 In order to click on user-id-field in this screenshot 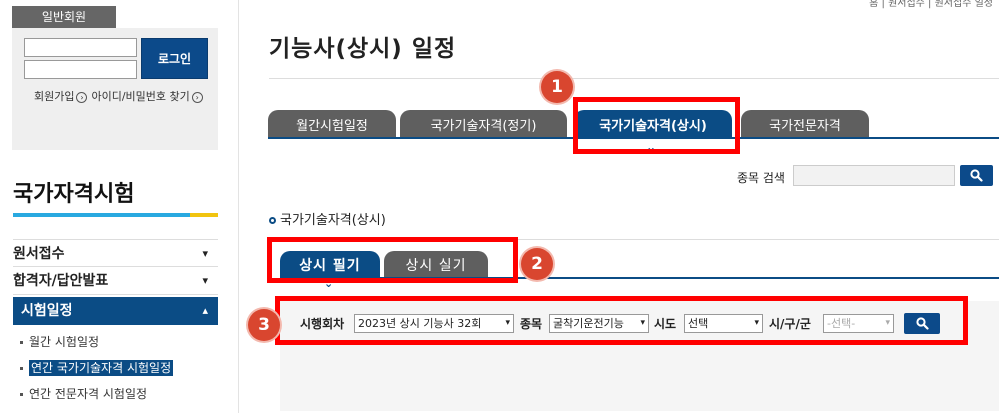, I will do `click(80, 47)`.